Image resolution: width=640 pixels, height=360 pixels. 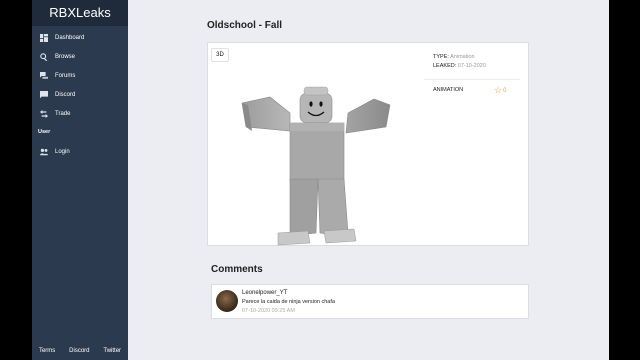 What do you see at coordinates (43, 151) in the screenshot?
I see `people-icon` at bounding box center [43, 151].